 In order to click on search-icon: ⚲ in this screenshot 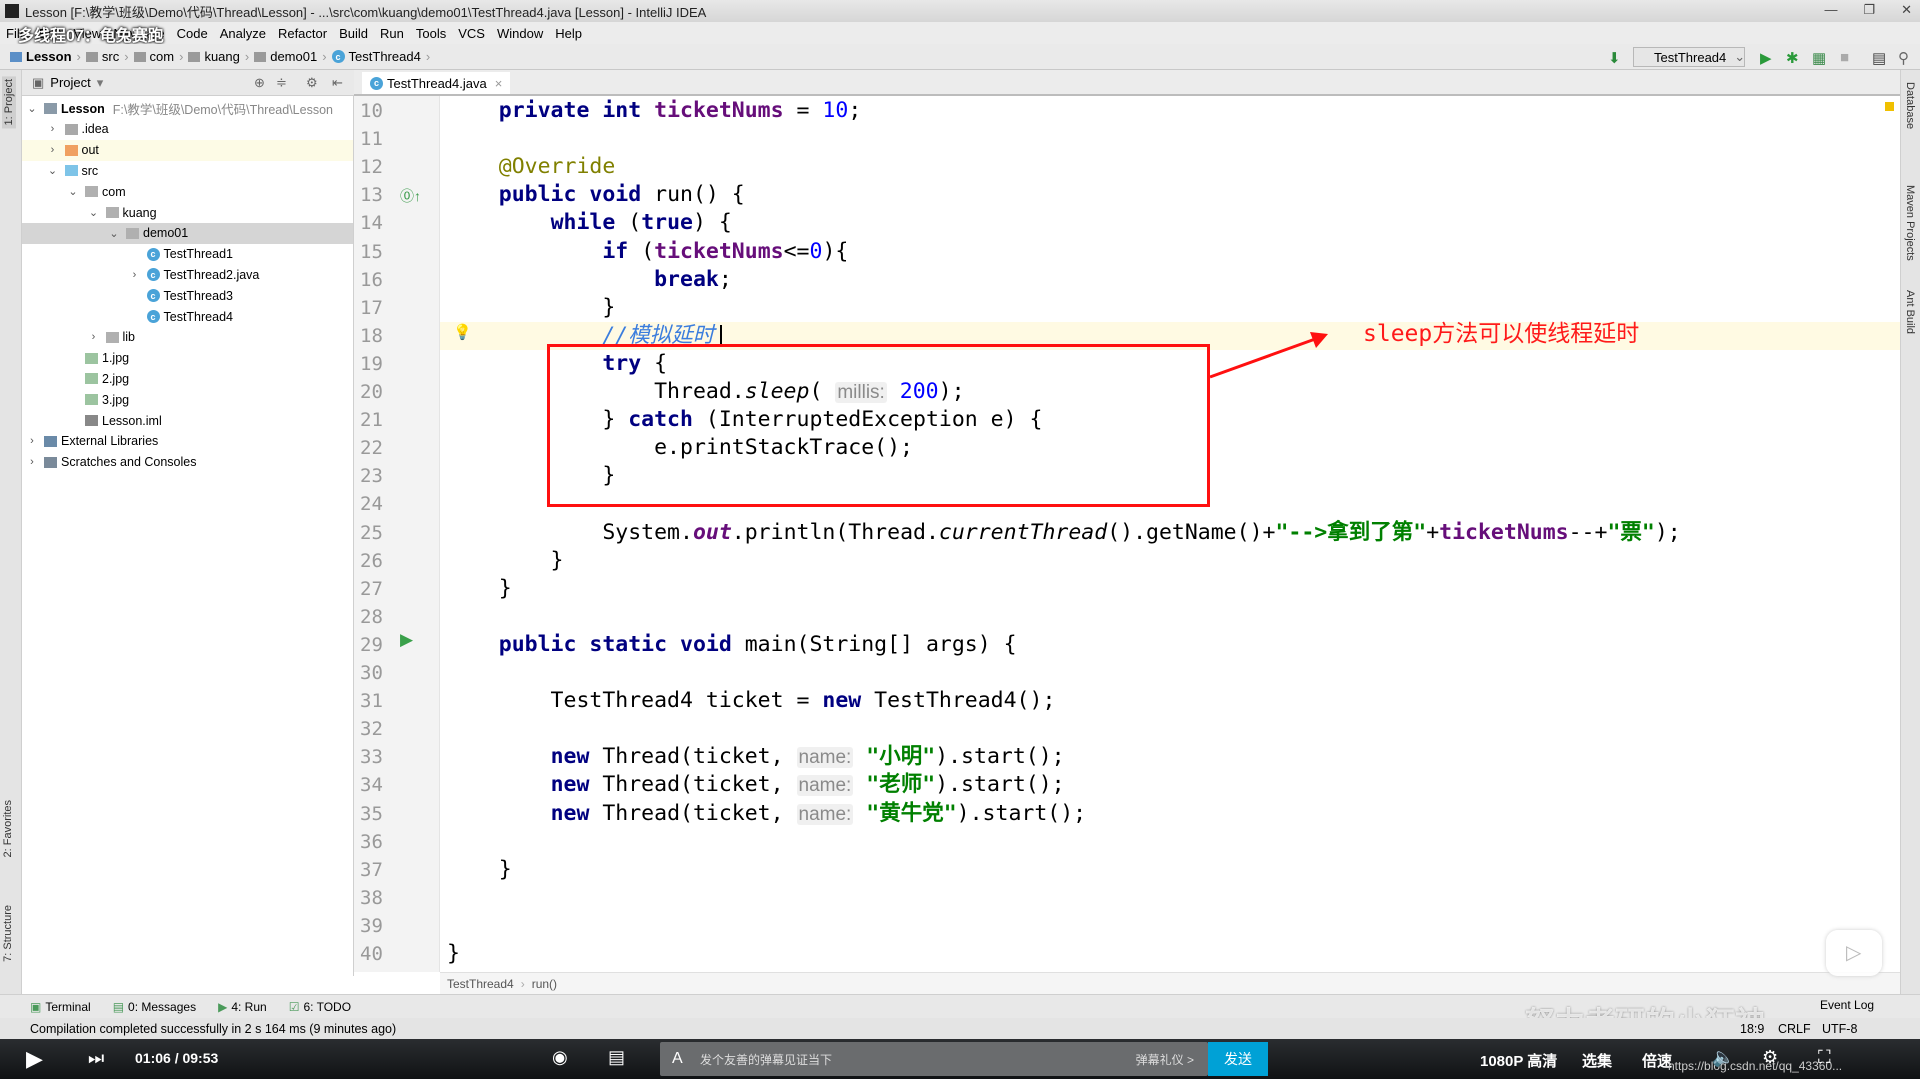, I will do `click(1903, 58)`.